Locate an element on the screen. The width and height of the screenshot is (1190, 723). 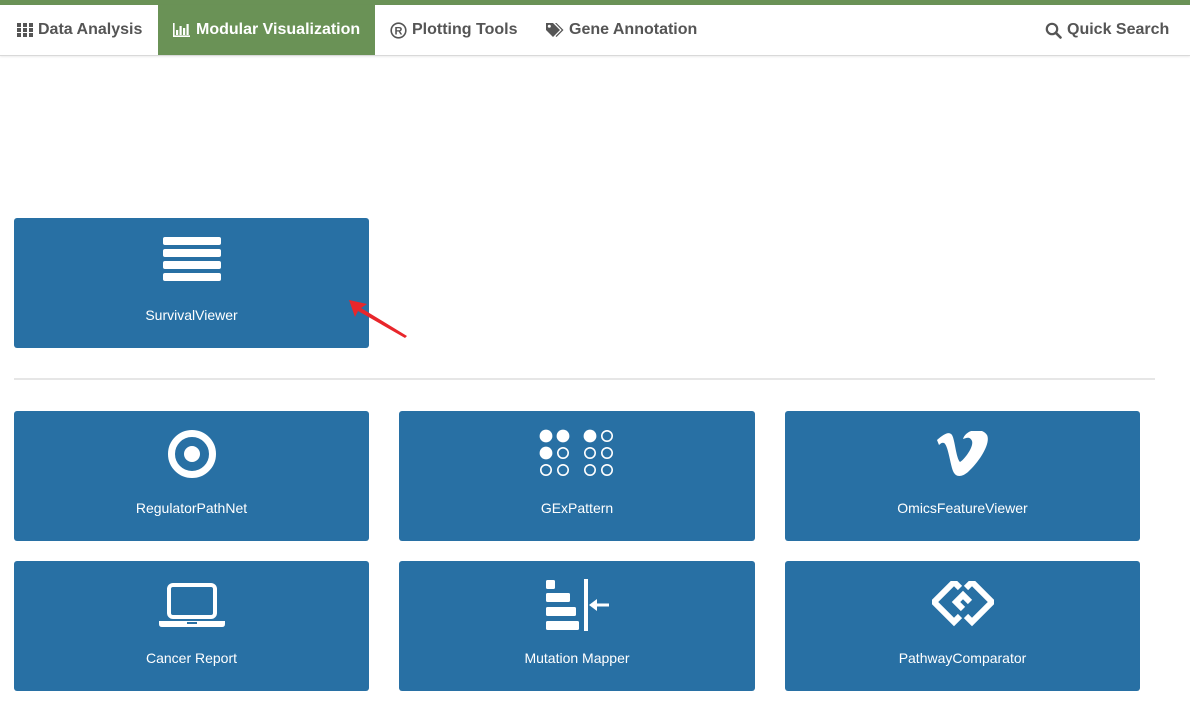
target-icon is located at coordinates (192, 456).